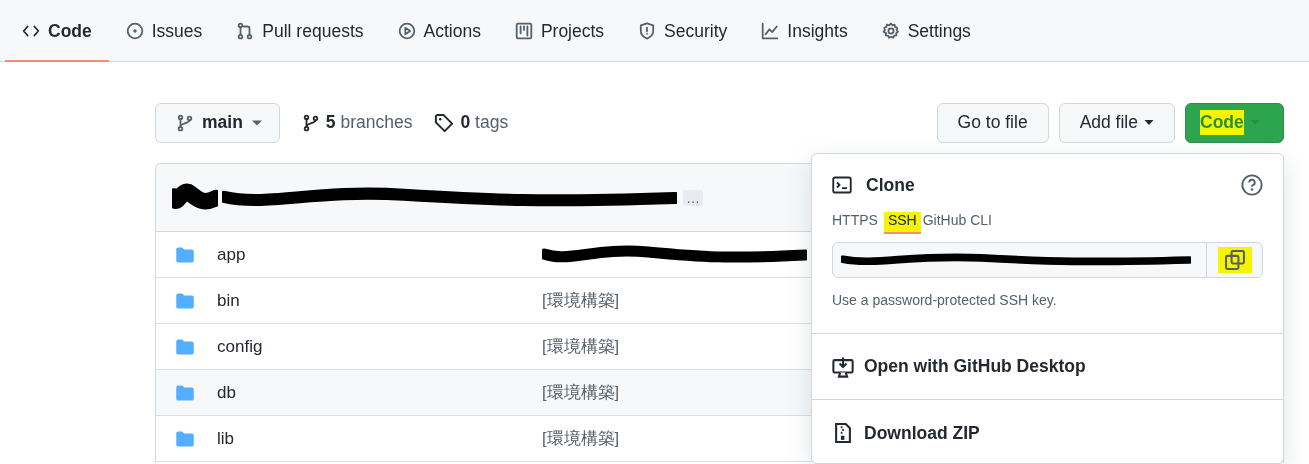  What do you see at coordinates (843, 433) in the screenshot?
I see `zip-file-icon` at bounding box center [843, 433].